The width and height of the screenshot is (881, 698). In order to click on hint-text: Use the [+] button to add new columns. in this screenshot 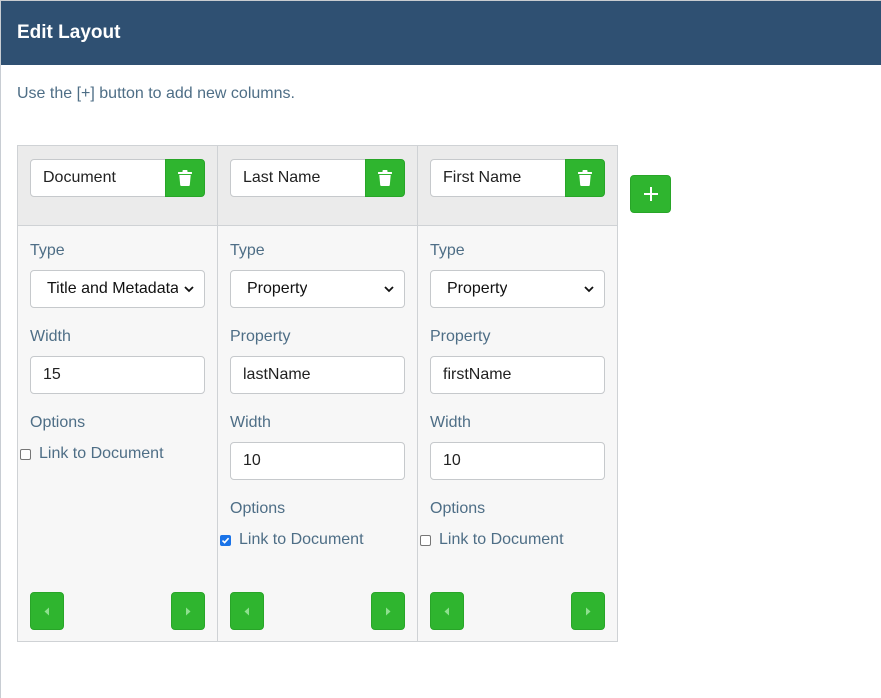, I will do `click(156, 93)`.